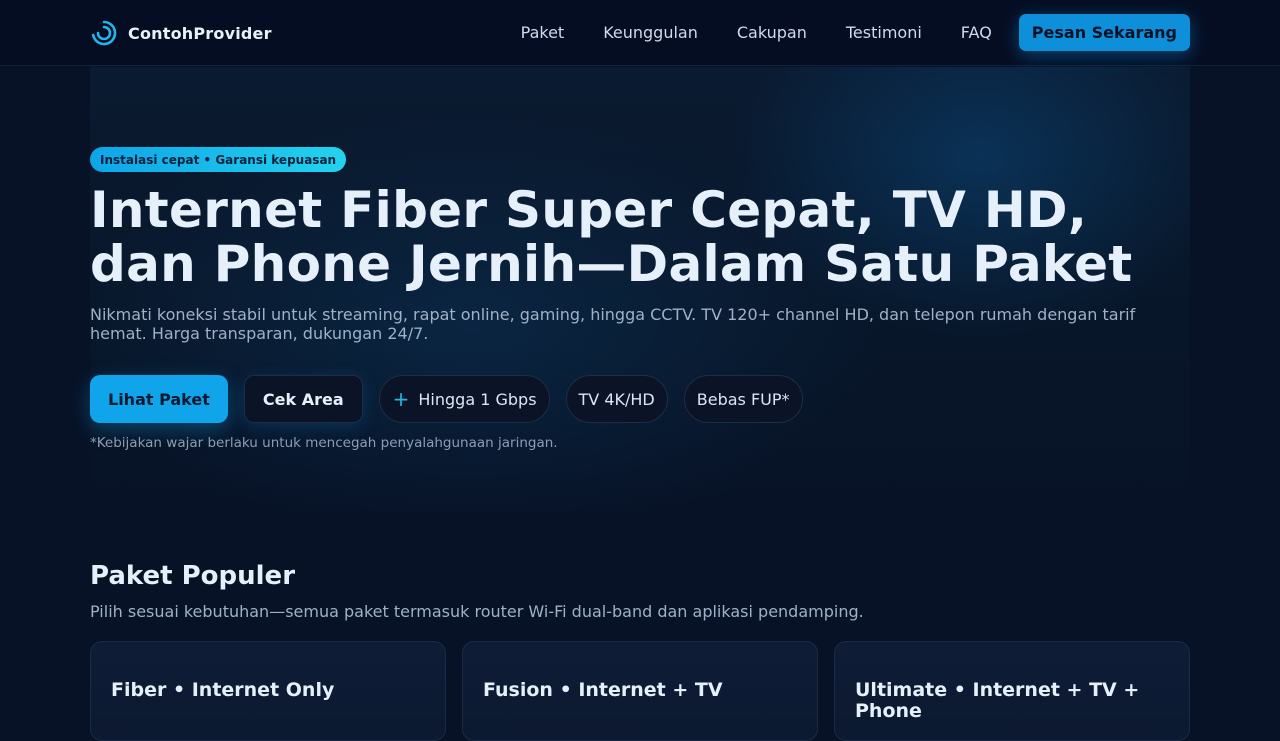  What do you see at coordinates (603, 690) in the screenshot?
I see `package-card-title: Fusion • Internet + TV` at bounding box center [603, 690].